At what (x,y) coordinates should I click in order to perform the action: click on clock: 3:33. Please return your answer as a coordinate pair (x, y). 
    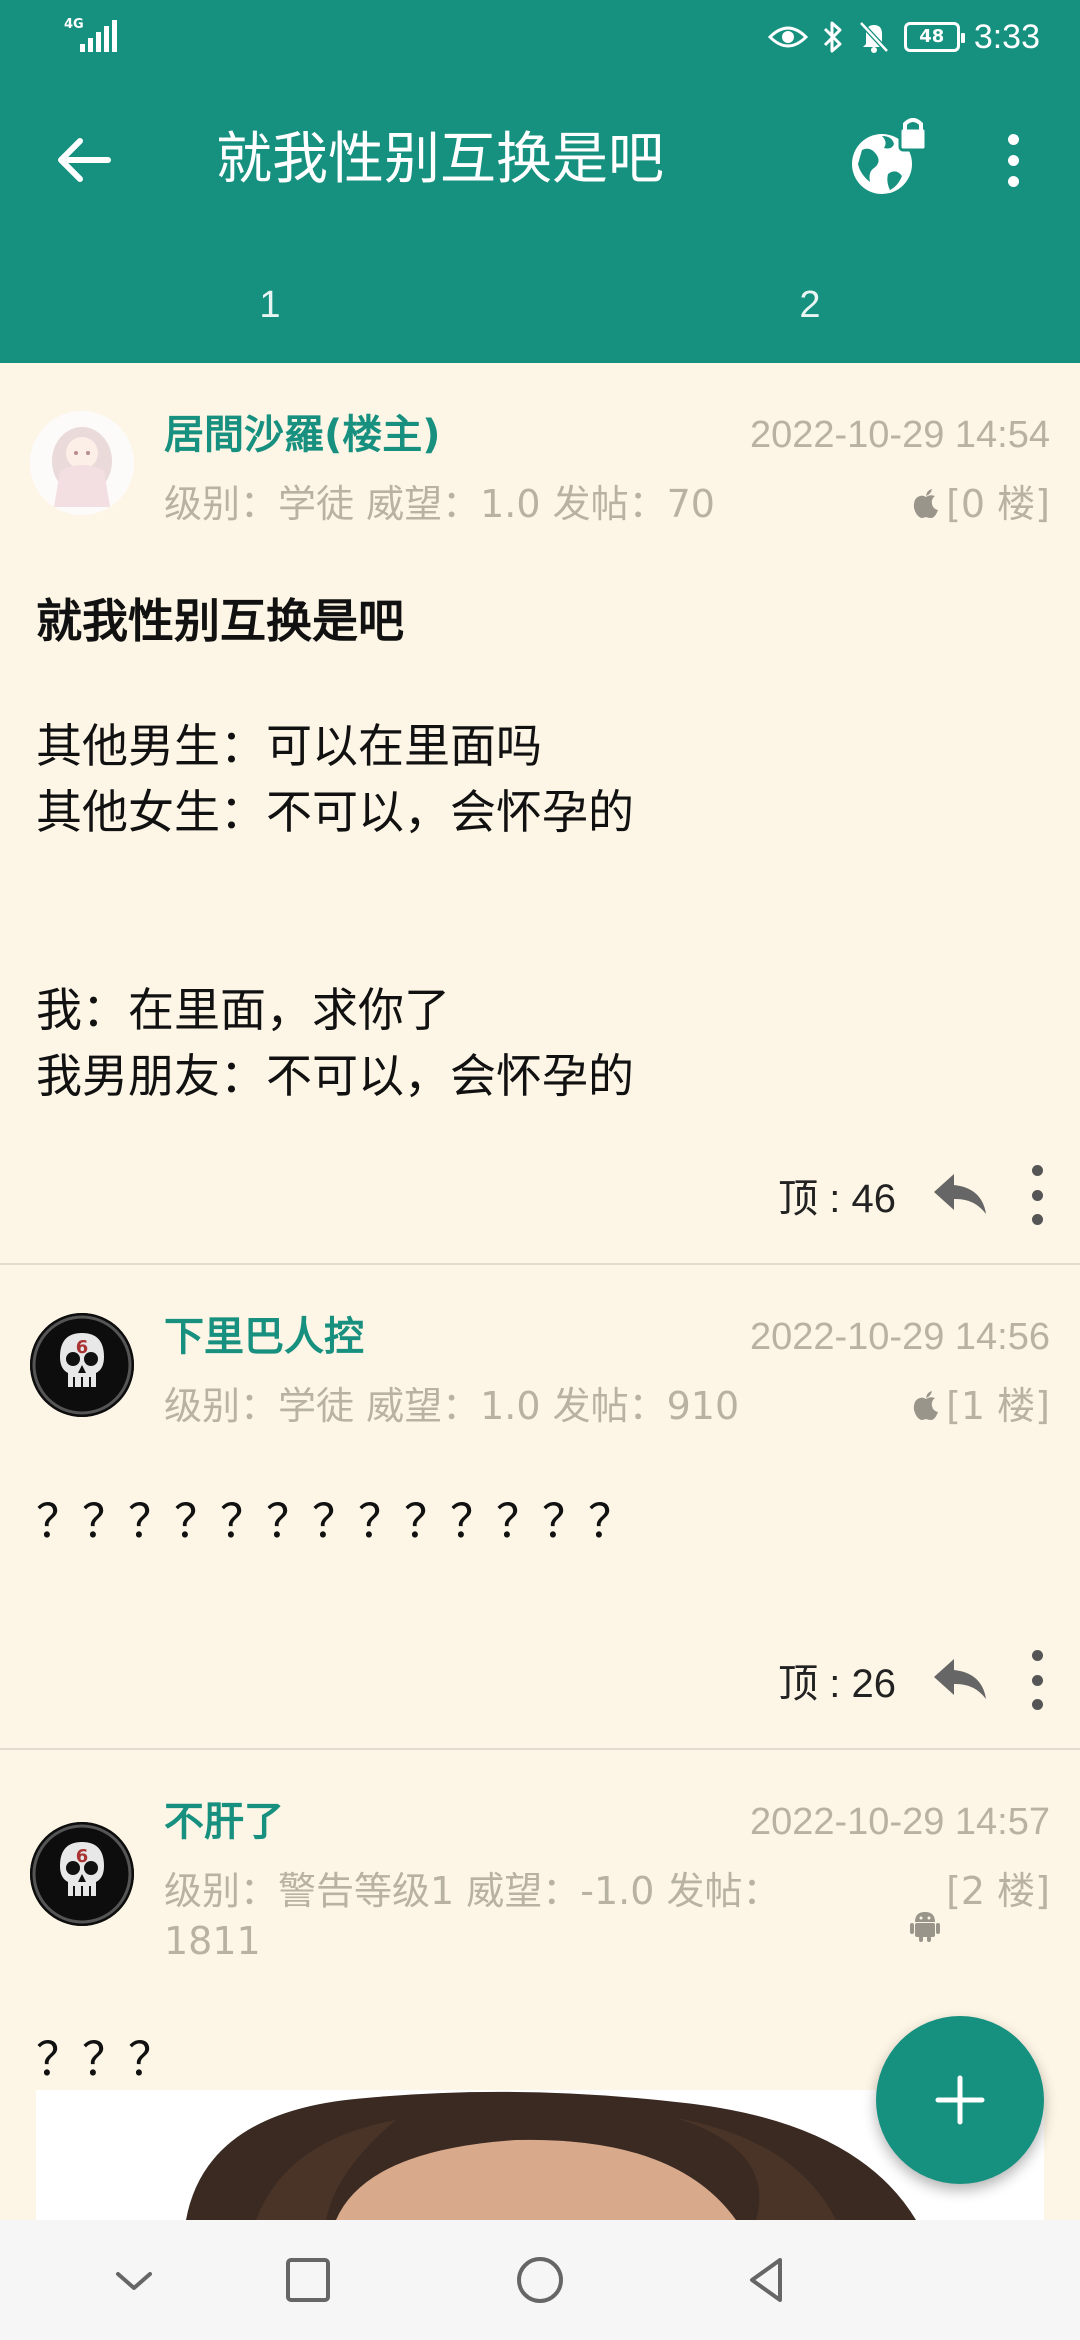
    Looking at the image, I should click on (1006, 36).